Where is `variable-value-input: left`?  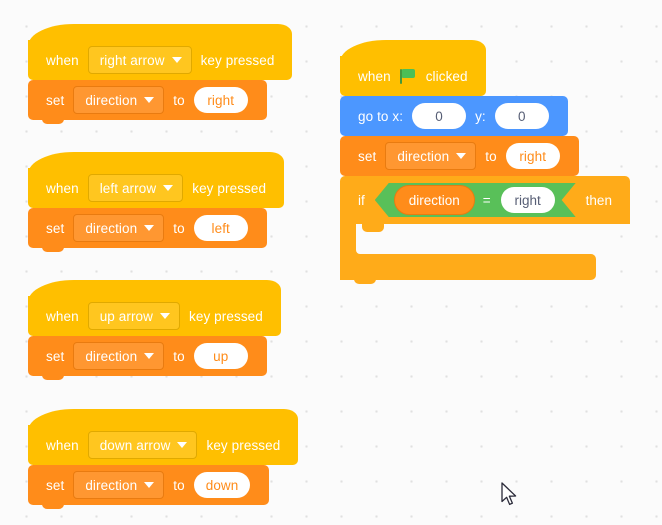 variable-value-input: left is located at coordinates (220, 228).